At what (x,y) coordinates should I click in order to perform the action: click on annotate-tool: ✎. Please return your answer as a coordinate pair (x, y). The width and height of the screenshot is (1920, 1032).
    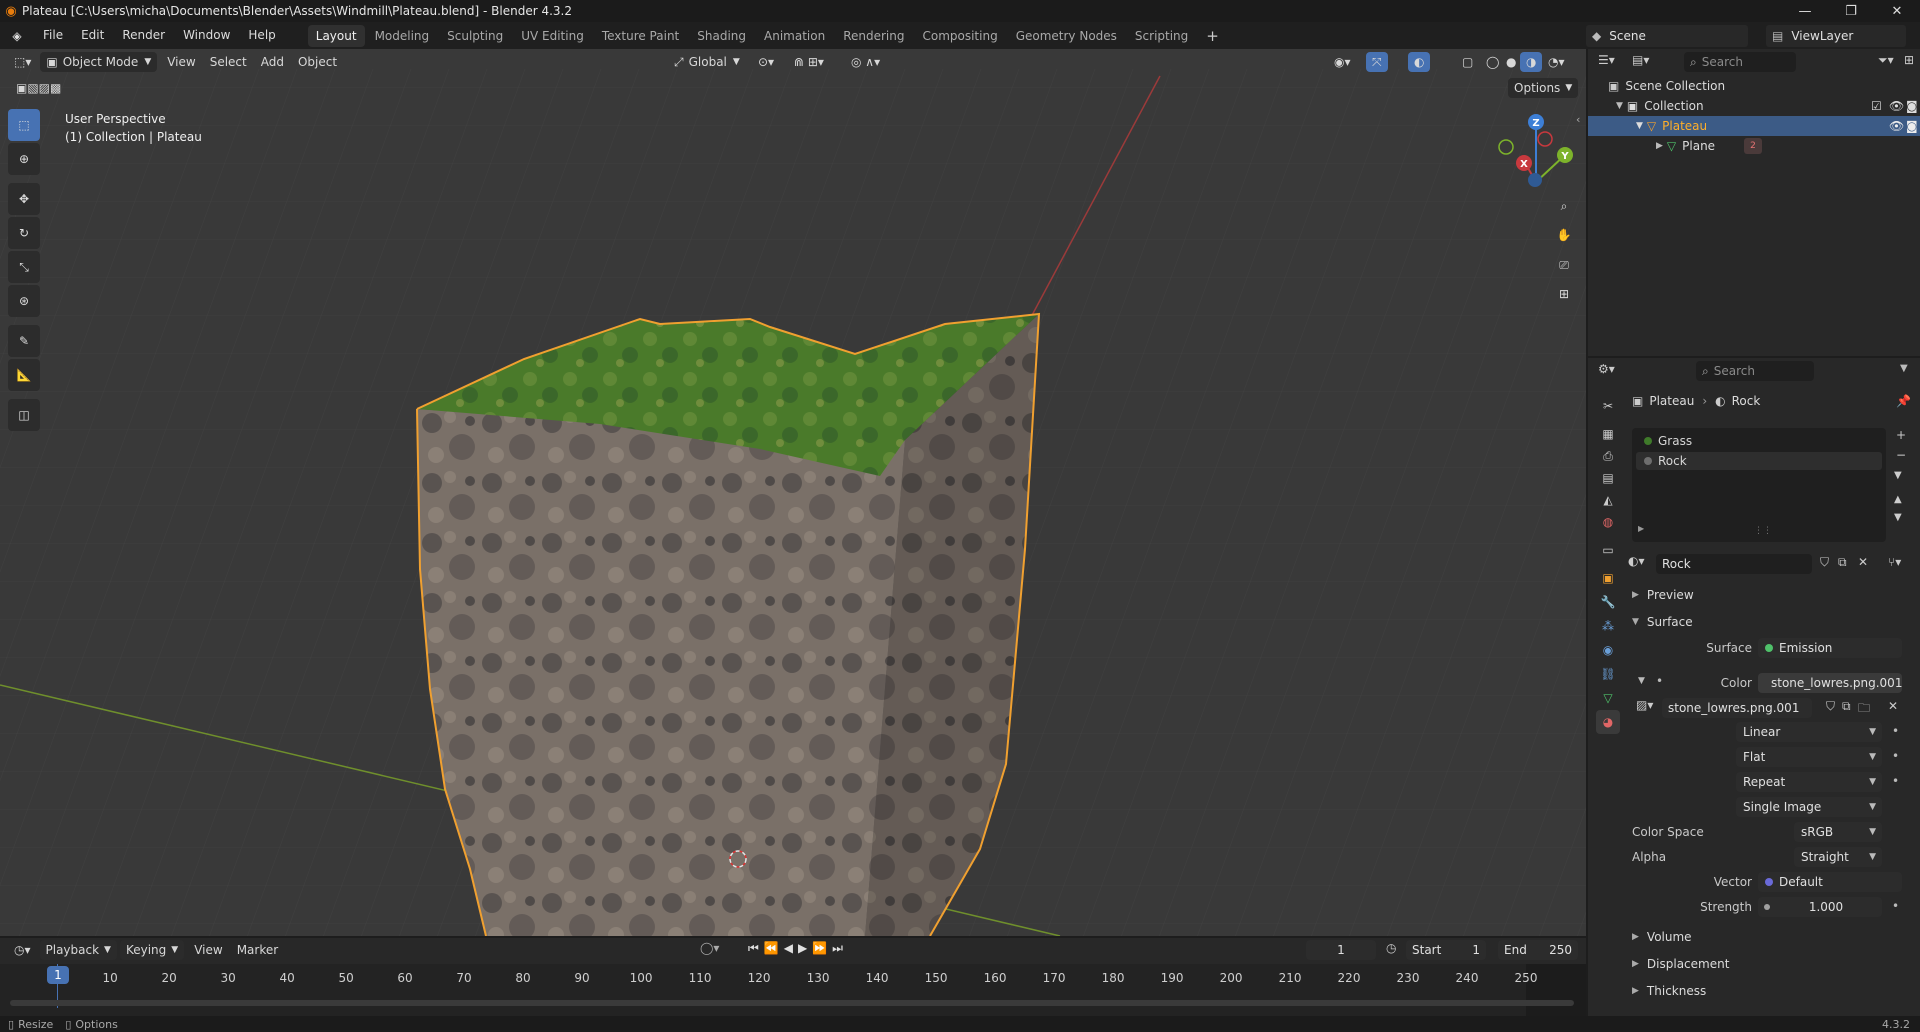
    Looking at the image, I should click on (24, 341).